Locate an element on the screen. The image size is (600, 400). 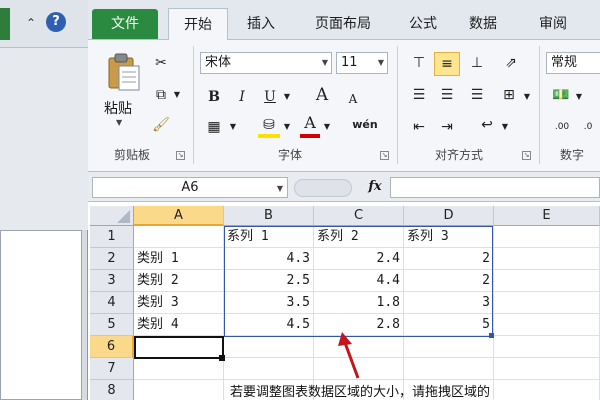
cell-d6 is located at coordinates (449, 347).